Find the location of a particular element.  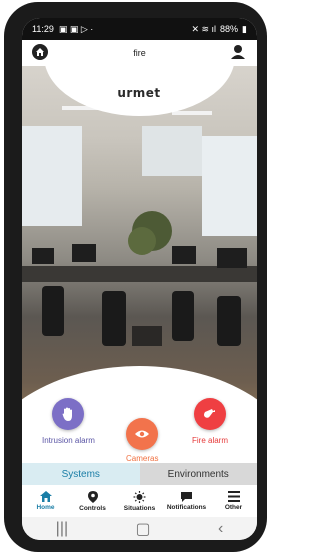

cameras-button is located at coordinates (142, 434).